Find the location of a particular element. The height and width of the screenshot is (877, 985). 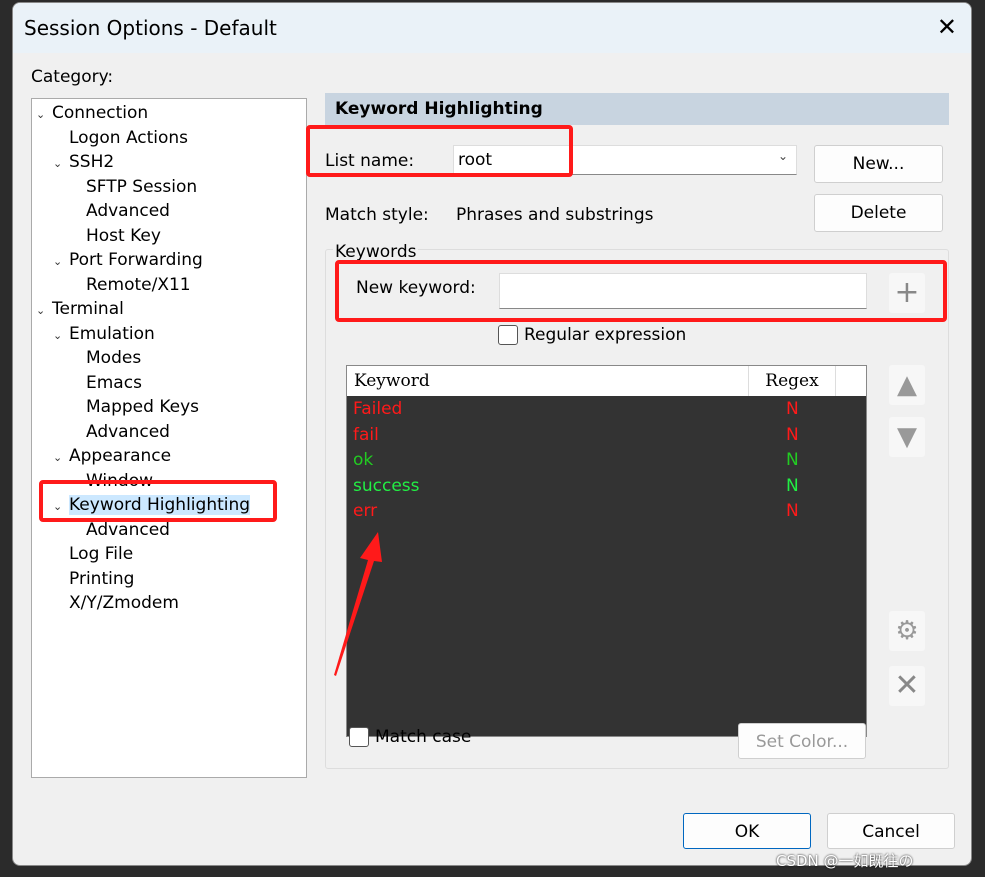

tree-item: Host Key is located at coordinates (115, 236).